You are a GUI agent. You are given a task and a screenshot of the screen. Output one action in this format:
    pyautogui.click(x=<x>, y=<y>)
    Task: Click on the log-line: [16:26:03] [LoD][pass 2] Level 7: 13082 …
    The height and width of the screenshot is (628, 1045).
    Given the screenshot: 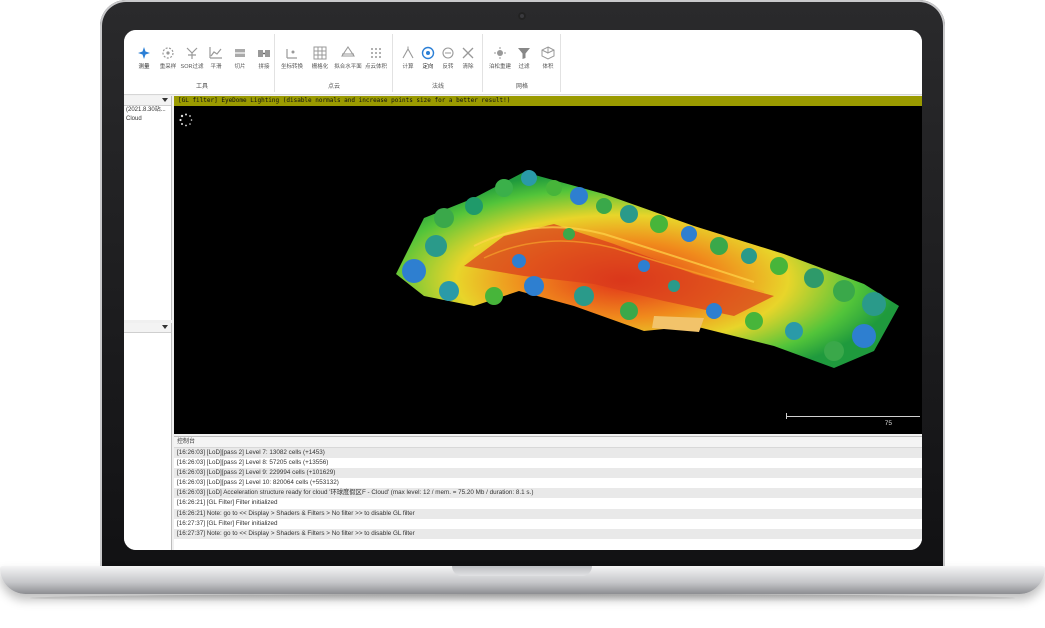 What is the action you would take?
    pyautogui.click(x=548, y=453)
    